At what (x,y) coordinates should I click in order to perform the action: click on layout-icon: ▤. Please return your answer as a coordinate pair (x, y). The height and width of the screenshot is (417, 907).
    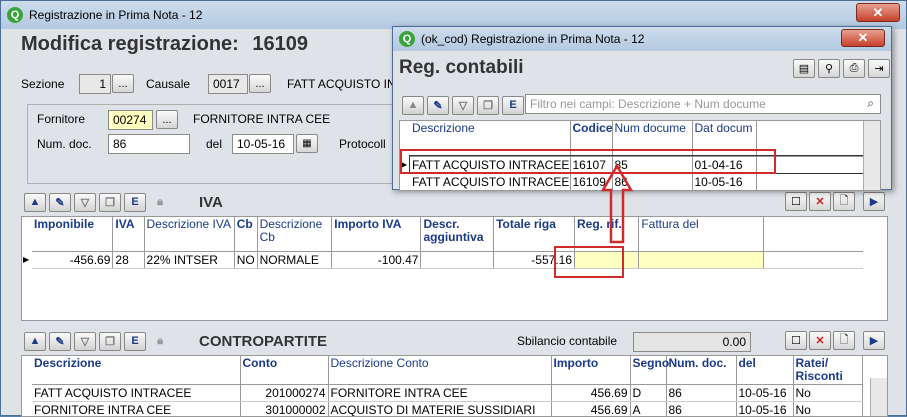
    Looking at the image, I should click on (804, 68).